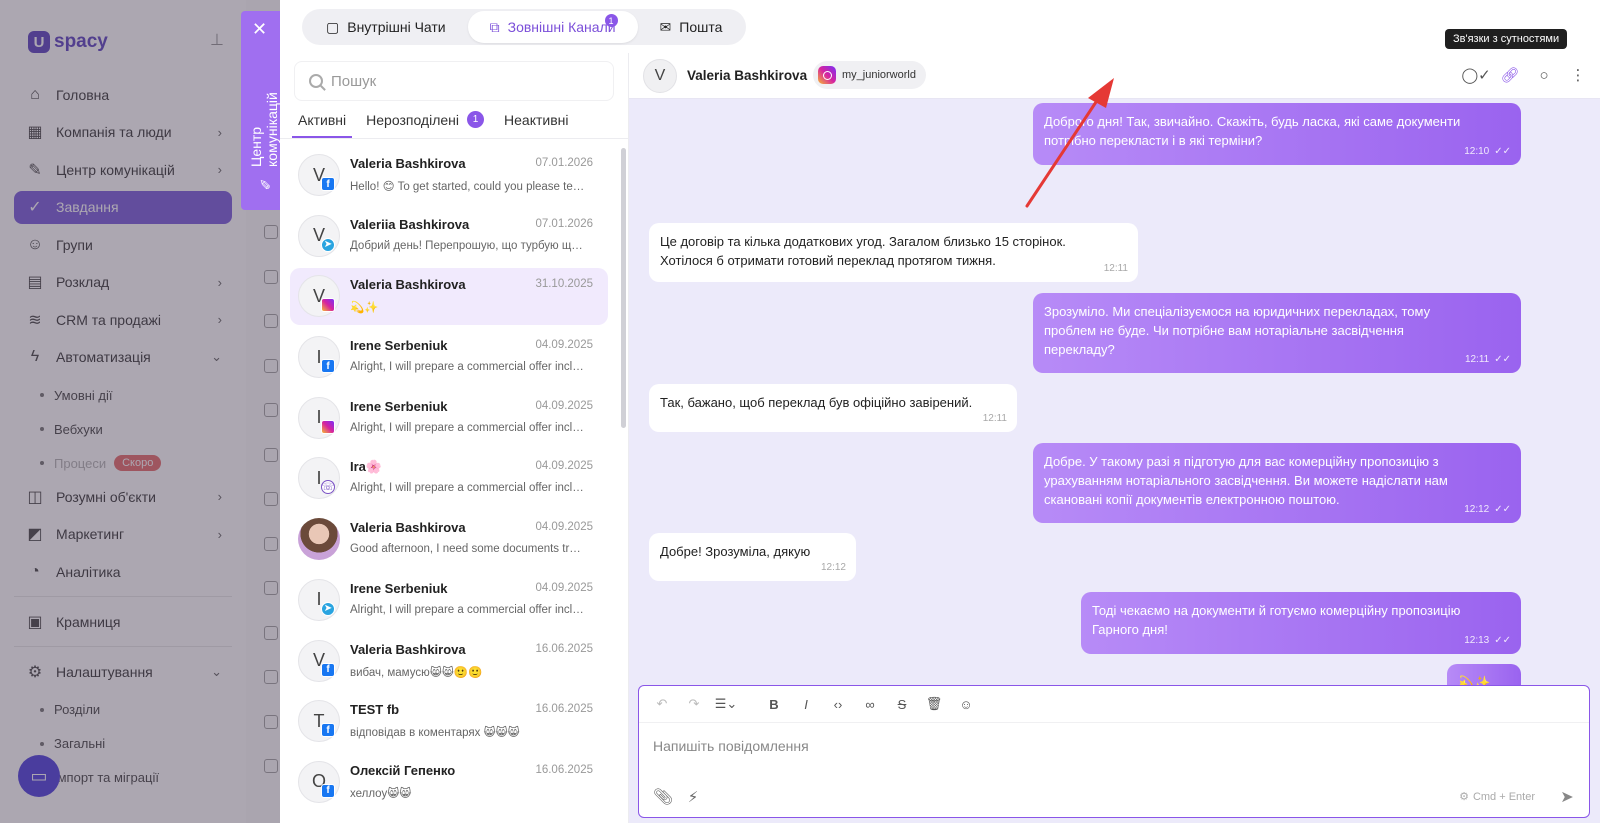 The width and height of the screenshot is (1600, 823). What do you see at coordinates (1567, 797) in the screenshot?
I see `send-icon: ➤` at bounding box center [1567, 797].